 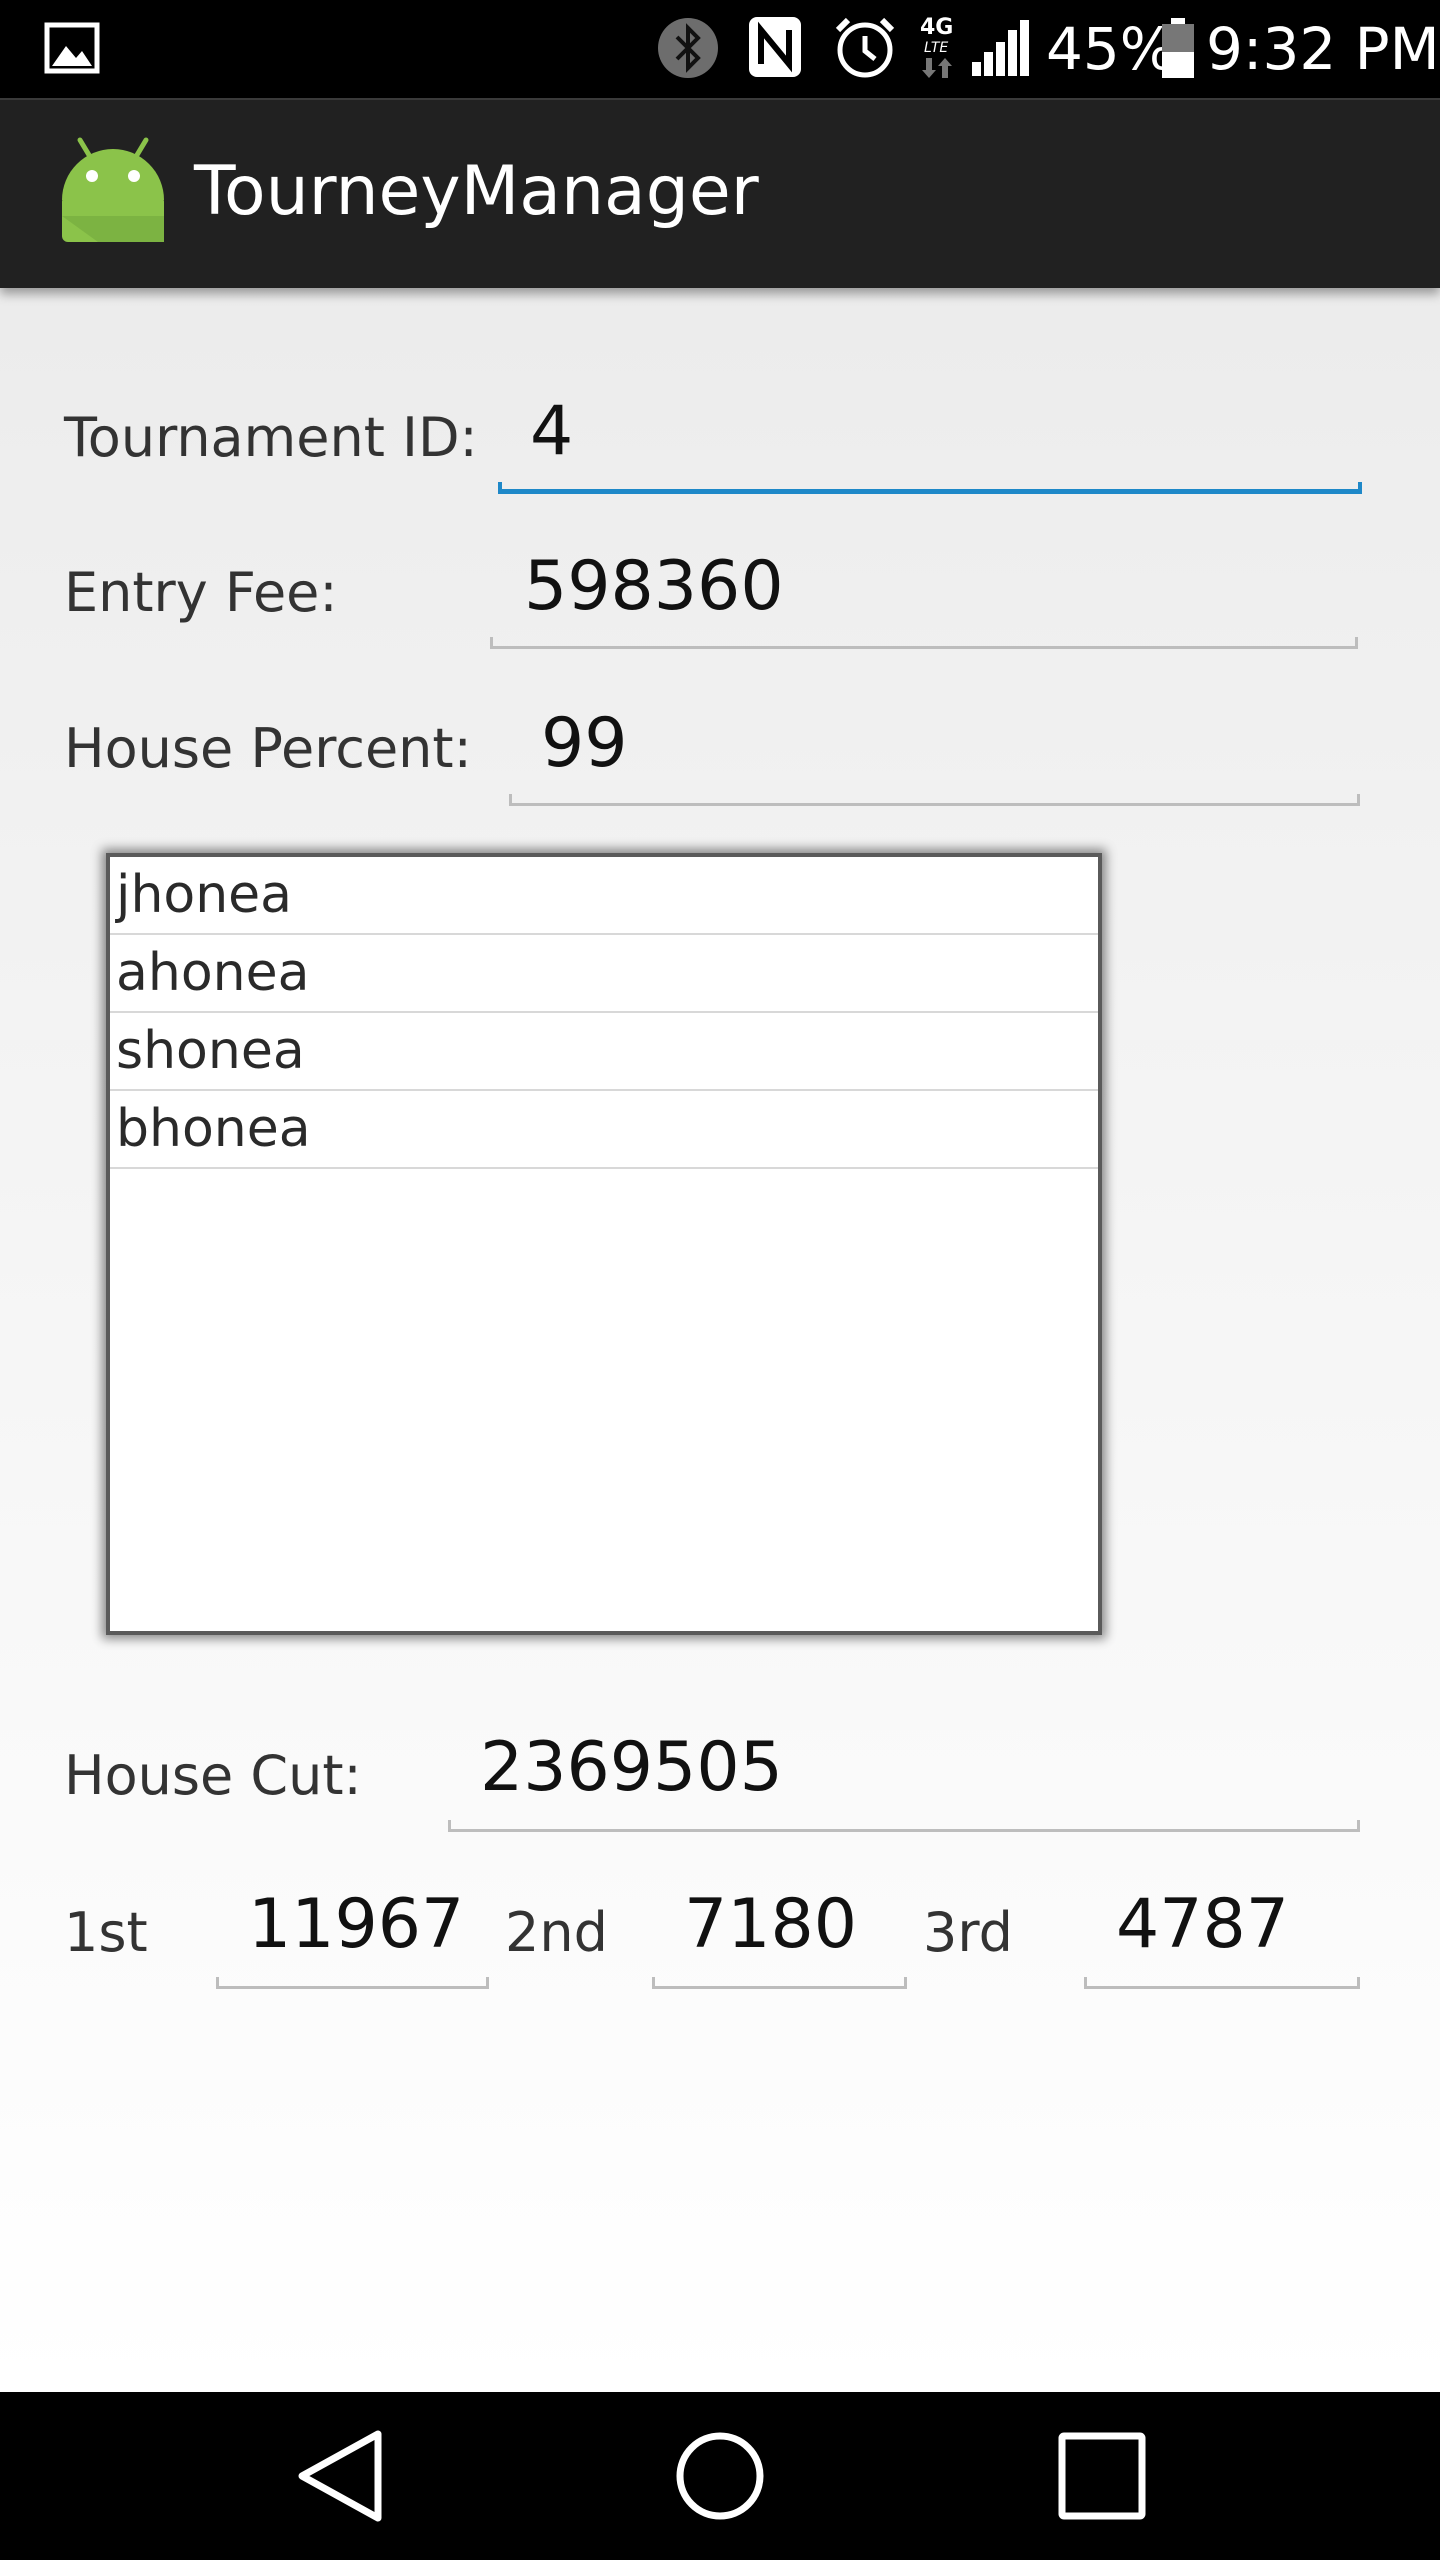 I want to click on third-place-field: 4787, so click(x=1222, y=1937).